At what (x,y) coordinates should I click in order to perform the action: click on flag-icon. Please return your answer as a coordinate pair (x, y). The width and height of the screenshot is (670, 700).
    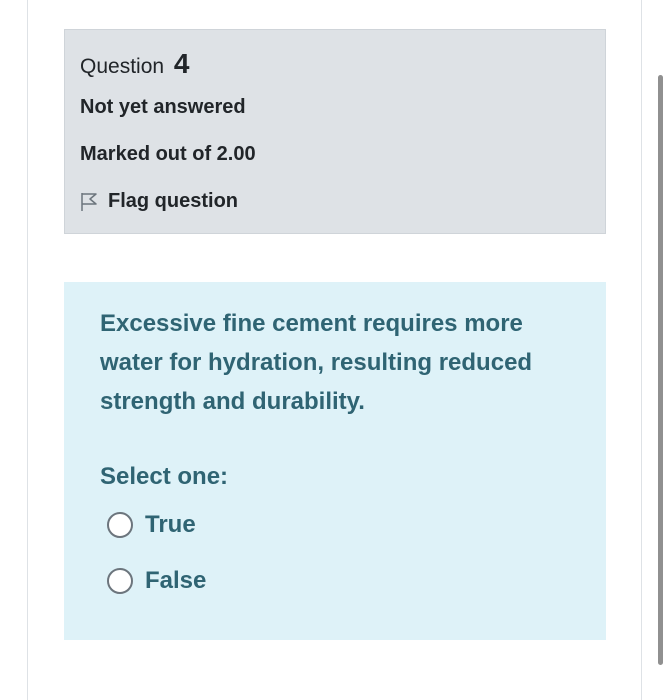
    Looking at the image, I should click on (89, 201).